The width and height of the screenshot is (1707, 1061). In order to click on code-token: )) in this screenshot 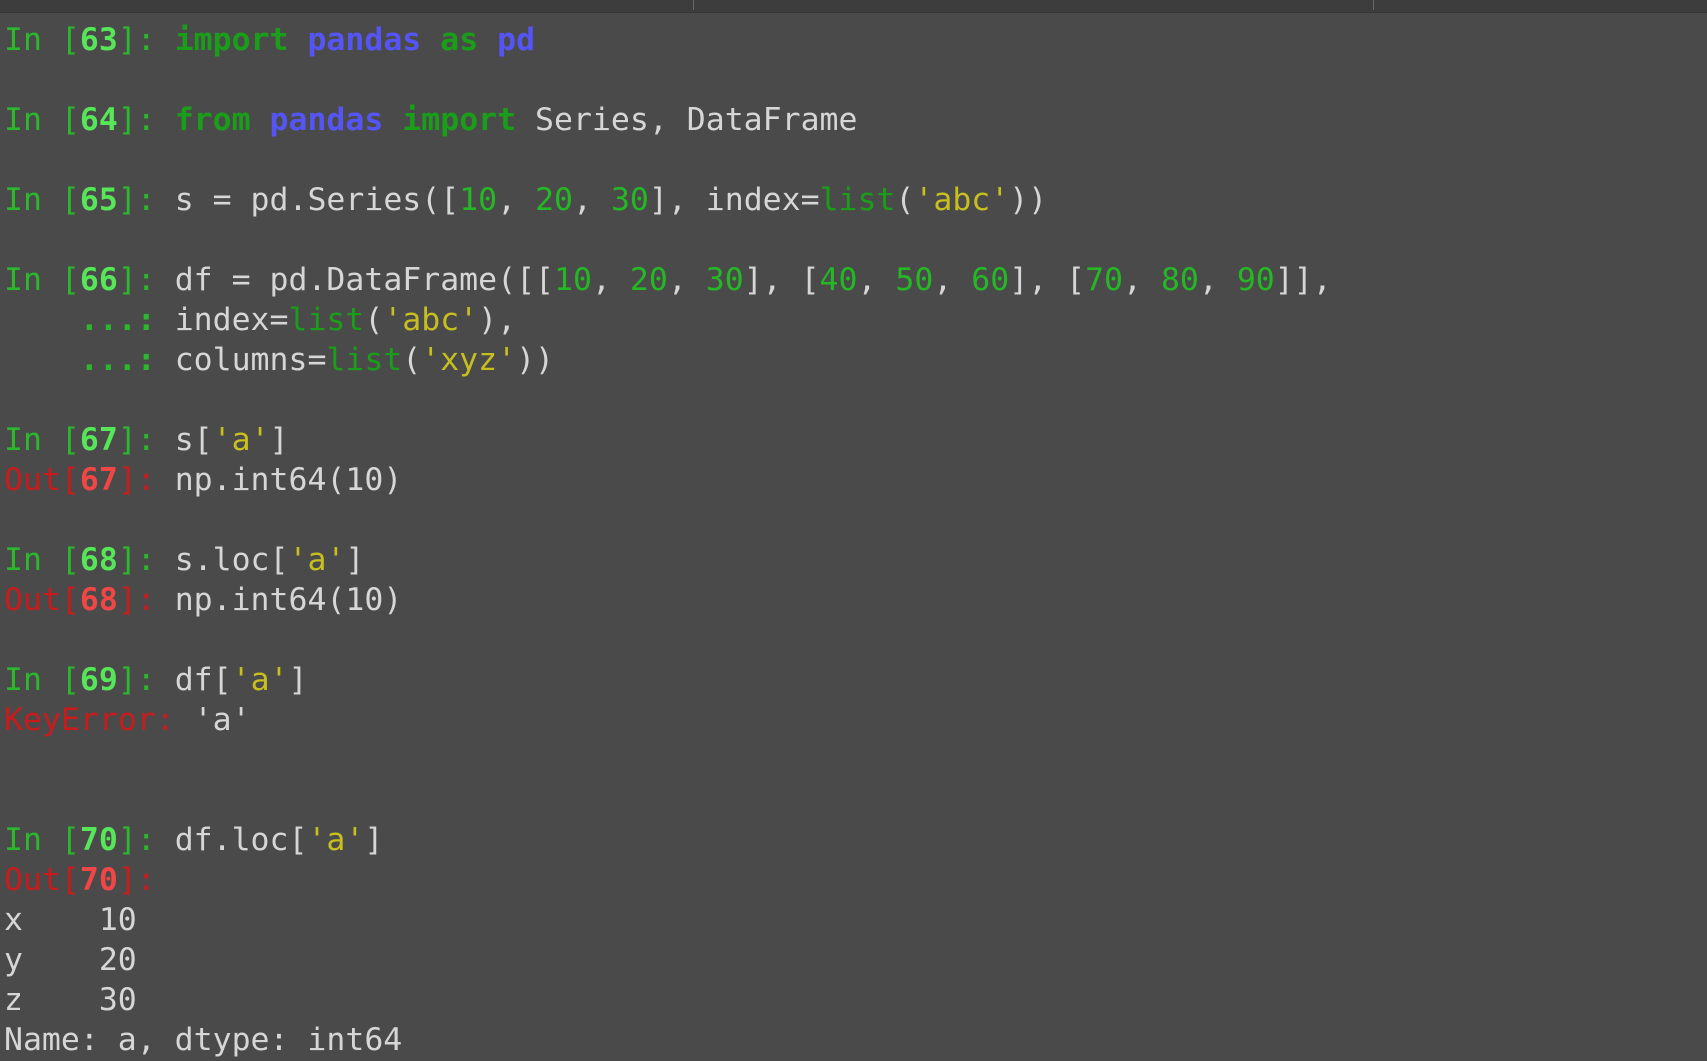, I will do `click(1028, 200)`.